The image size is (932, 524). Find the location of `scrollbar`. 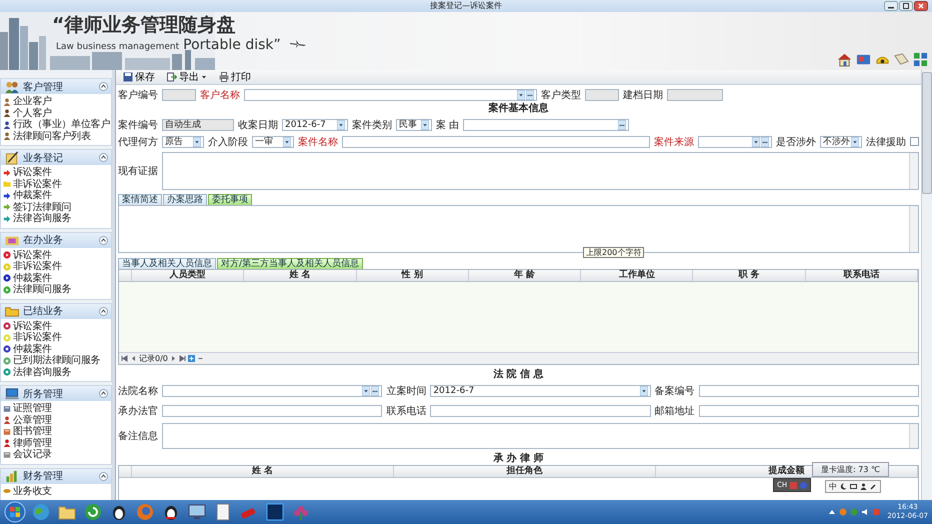

scrollbar is located at coordinates (926, 285).